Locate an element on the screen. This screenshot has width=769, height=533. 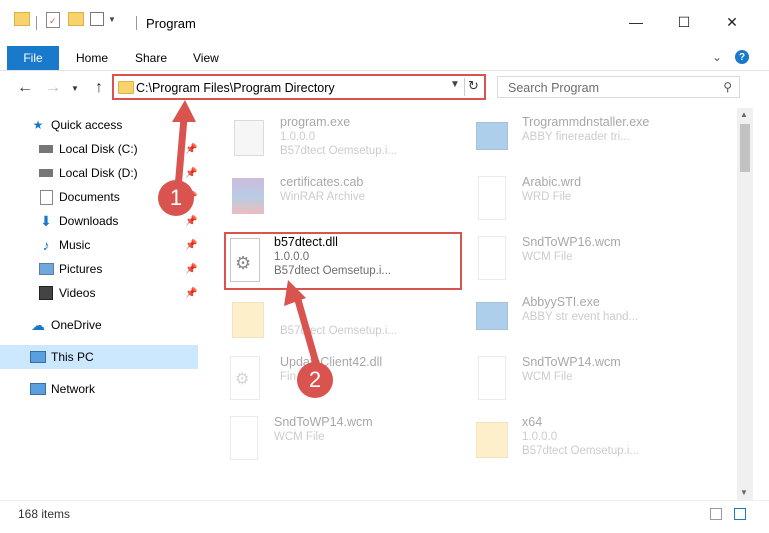
callout-step-2: 2 is located at coordinates (315, 380).